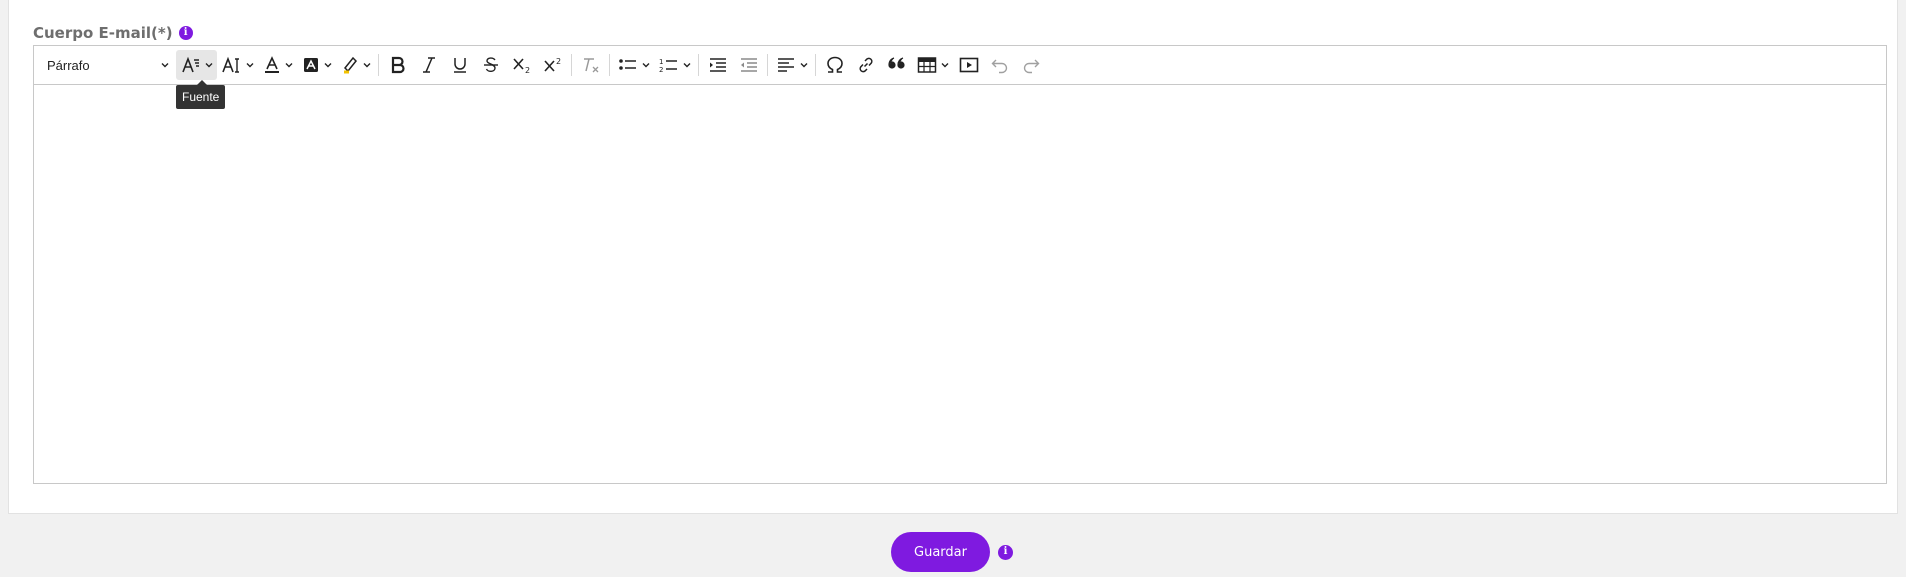 This screenshot has height=577, width=1906. I want to click on link-icon, so click(865, 65).